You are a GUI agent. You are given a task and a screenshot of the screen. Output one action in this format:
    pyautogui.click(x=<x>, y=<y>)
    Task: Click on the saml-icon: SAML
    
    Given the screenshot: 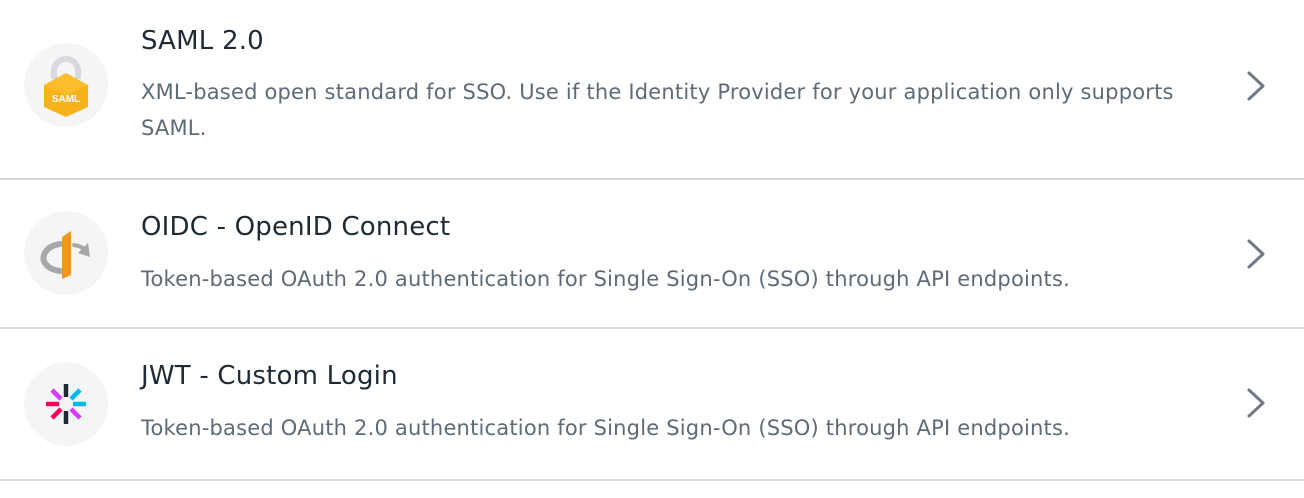 What is the action you would take?
    pyautogui.click(x=66, y=85)
    